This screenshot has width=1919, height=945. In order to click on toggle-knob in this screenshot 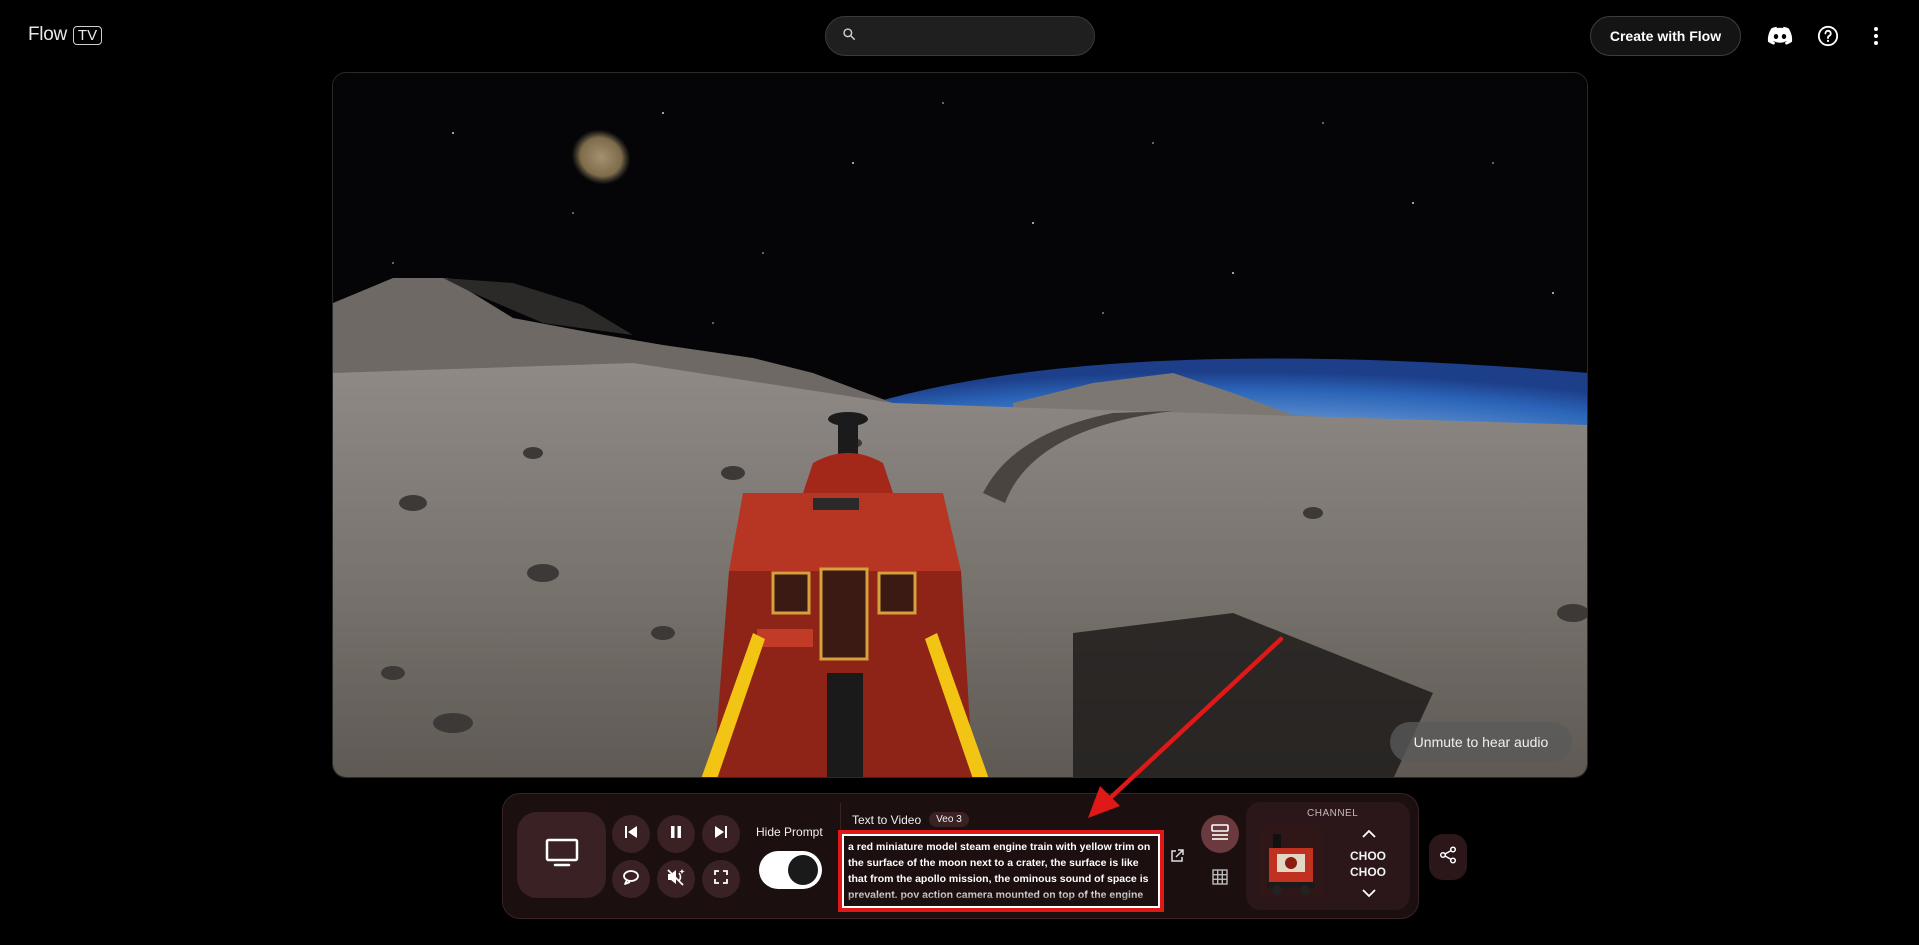, I will do `click(803, 870)`.